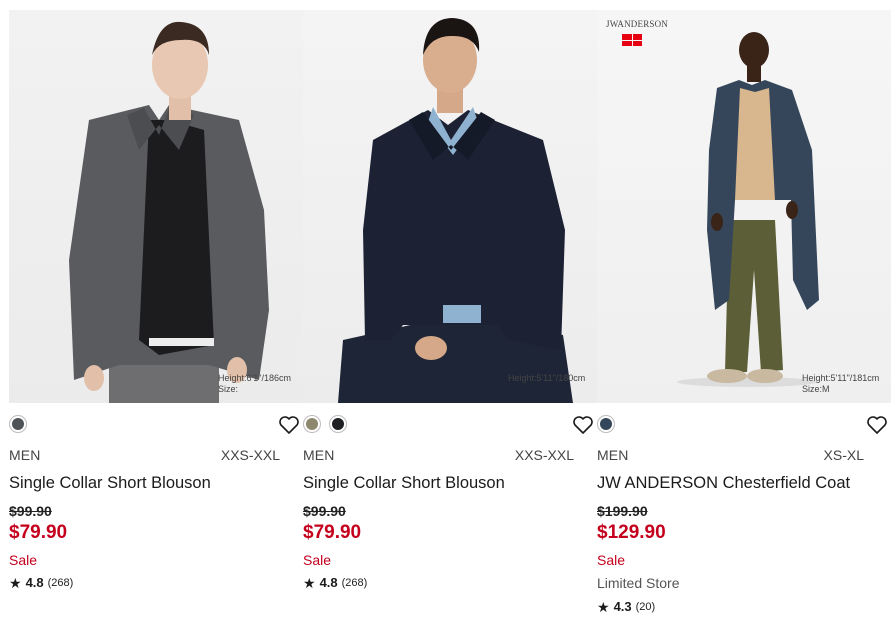 The height and width of the screenshot is (622, 896). Describe the element at coordinates (841, 383) in the screenshot. I see `model-height-note: Height:5'11"/181cm Size:M` at that location.